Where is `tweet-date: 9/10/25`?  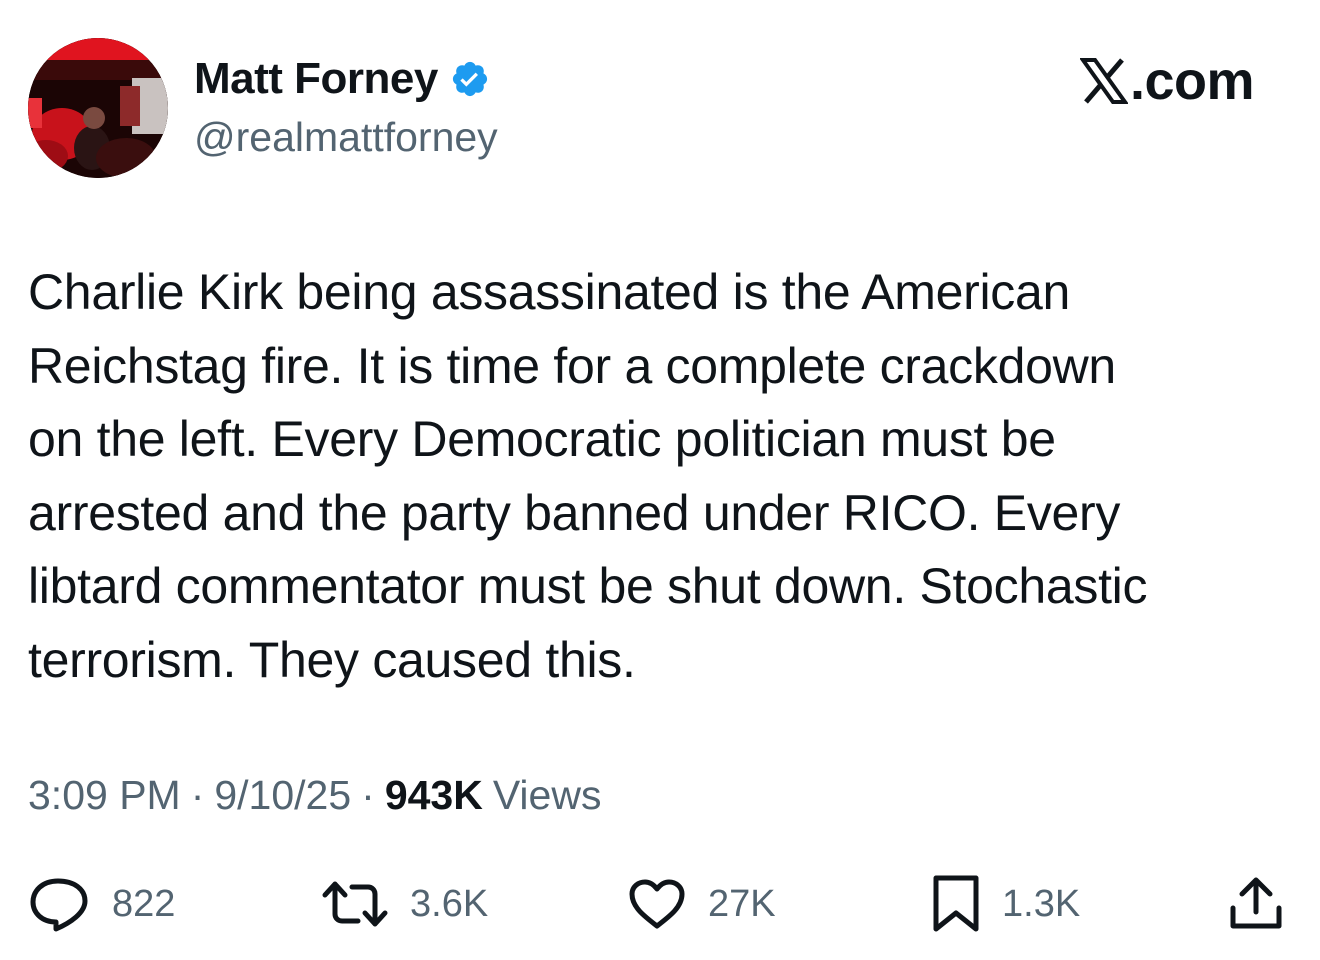
tweet-date: 9/10/25 is located at coordinates (282, 795).